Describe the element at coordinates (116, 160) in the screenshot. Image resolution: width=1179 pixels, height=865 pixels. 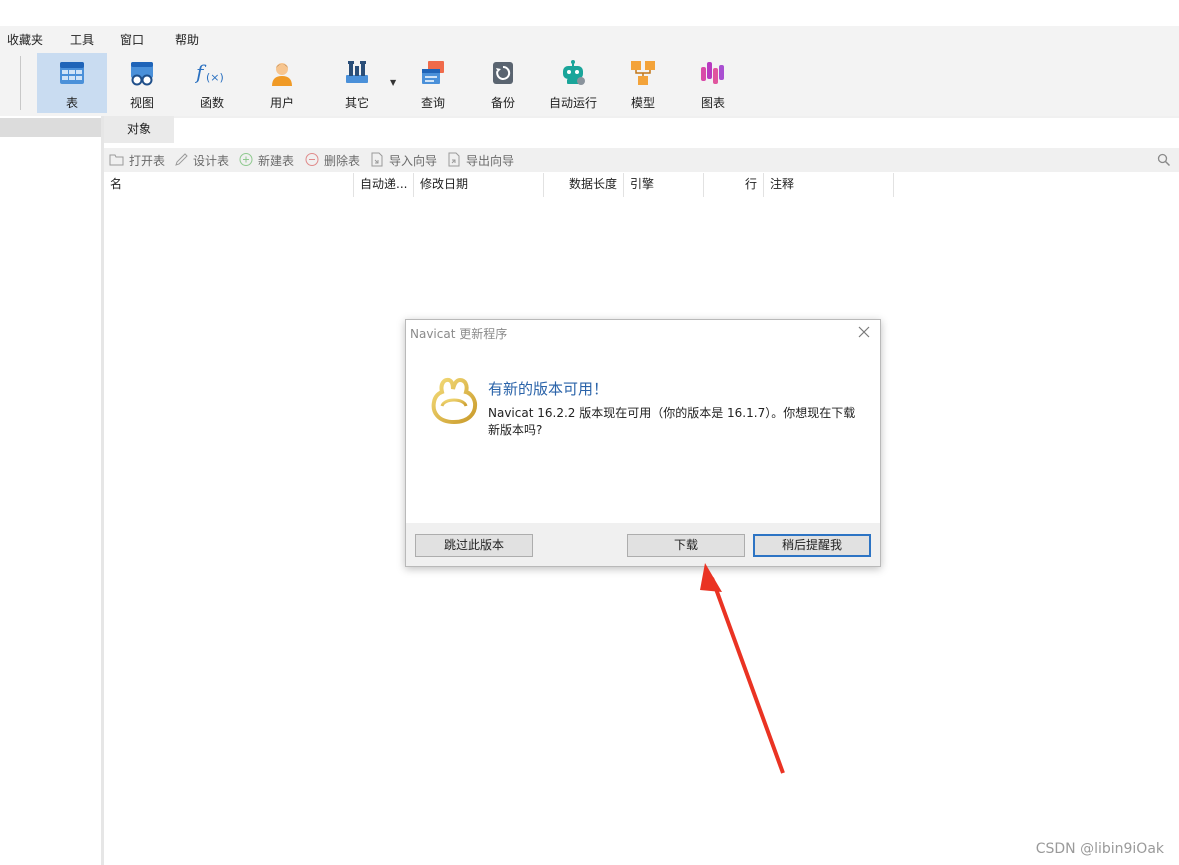
I see `folder-open-icon` at that location.